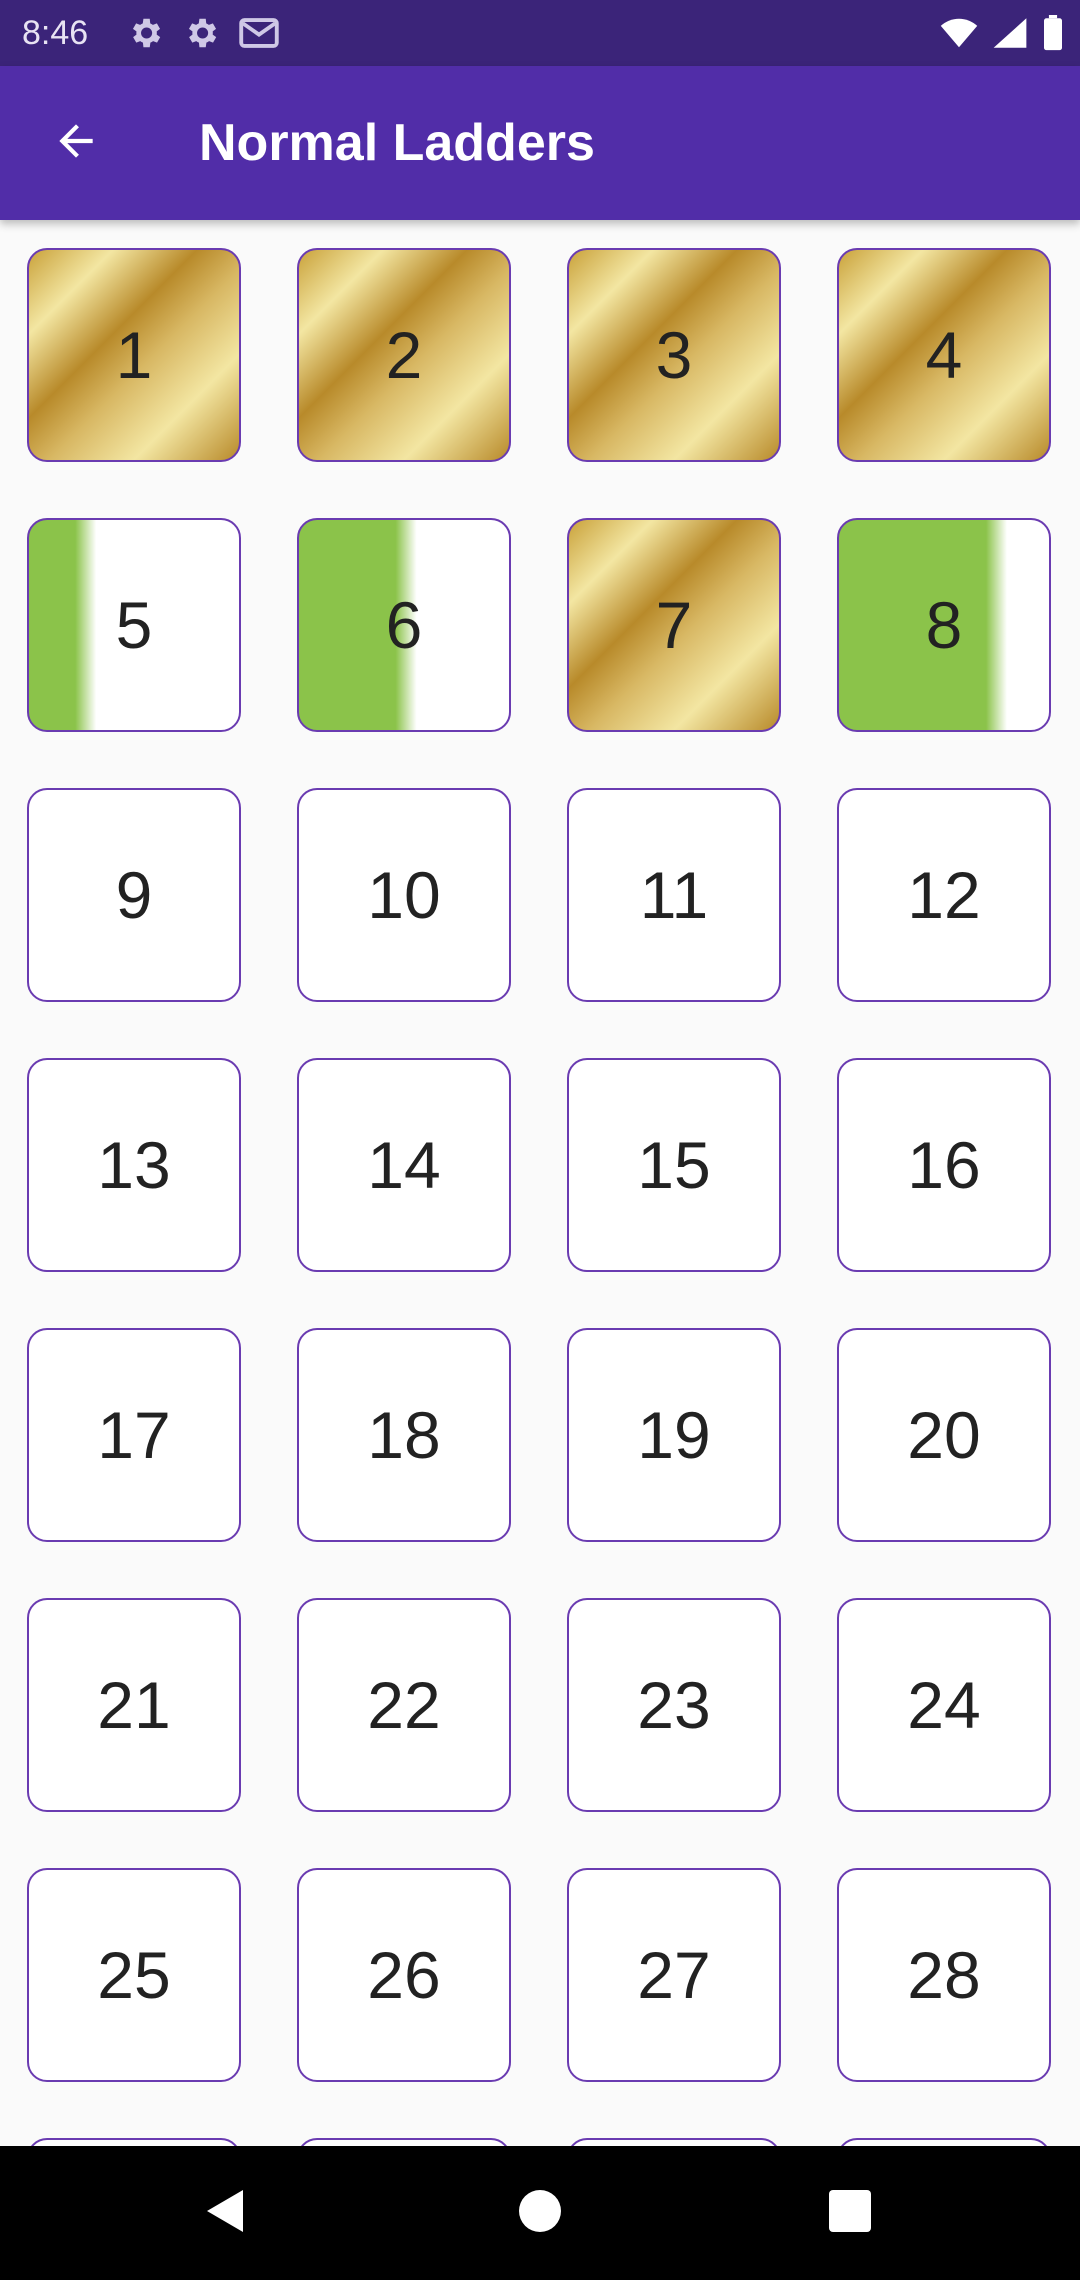  I want to click on ladder-number: 11, so click(674, 895).